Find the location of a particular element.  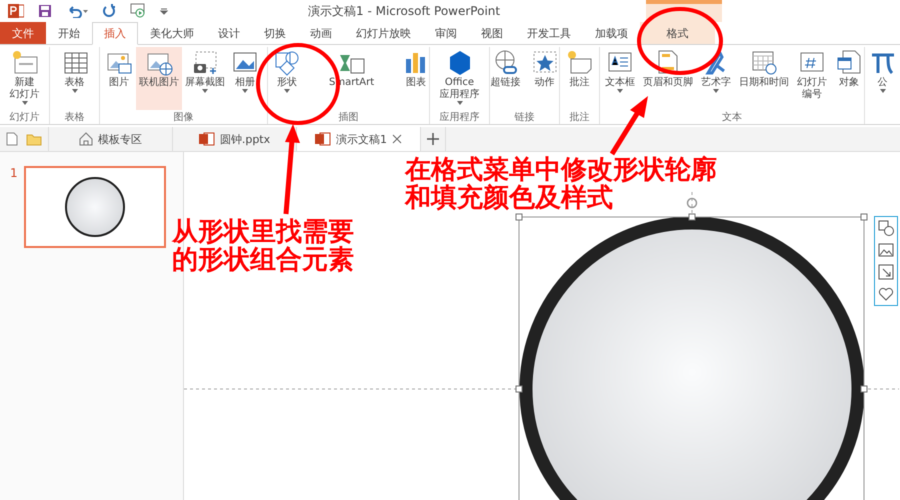

ribbon-tab: 加载项 is located at coordinates (611, 33).